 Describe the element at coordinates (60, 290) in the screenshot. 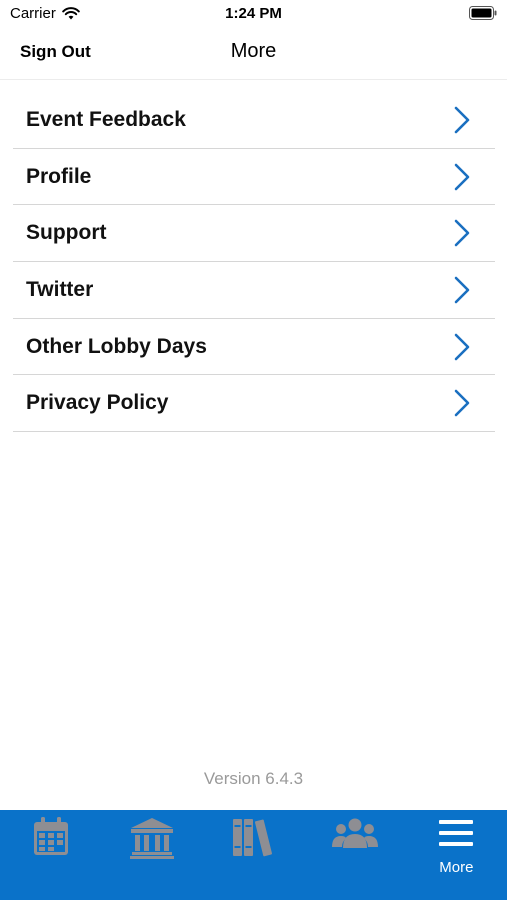

I see `menu-item-label: Twitter` at that location.